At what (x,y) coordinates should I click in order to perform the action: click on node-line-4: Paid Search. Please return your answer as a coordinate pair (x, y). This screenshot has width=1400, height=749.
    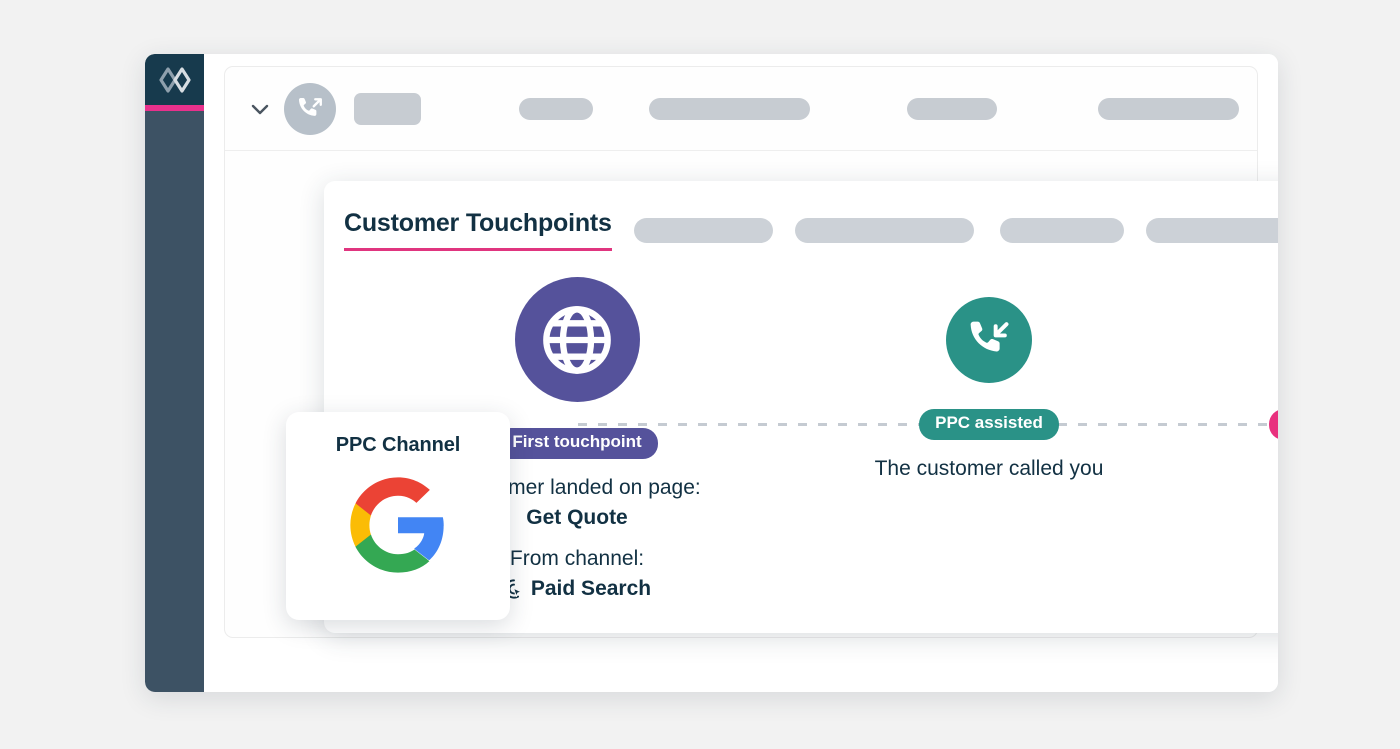
    Looking at the image, I should click on (591, 589).